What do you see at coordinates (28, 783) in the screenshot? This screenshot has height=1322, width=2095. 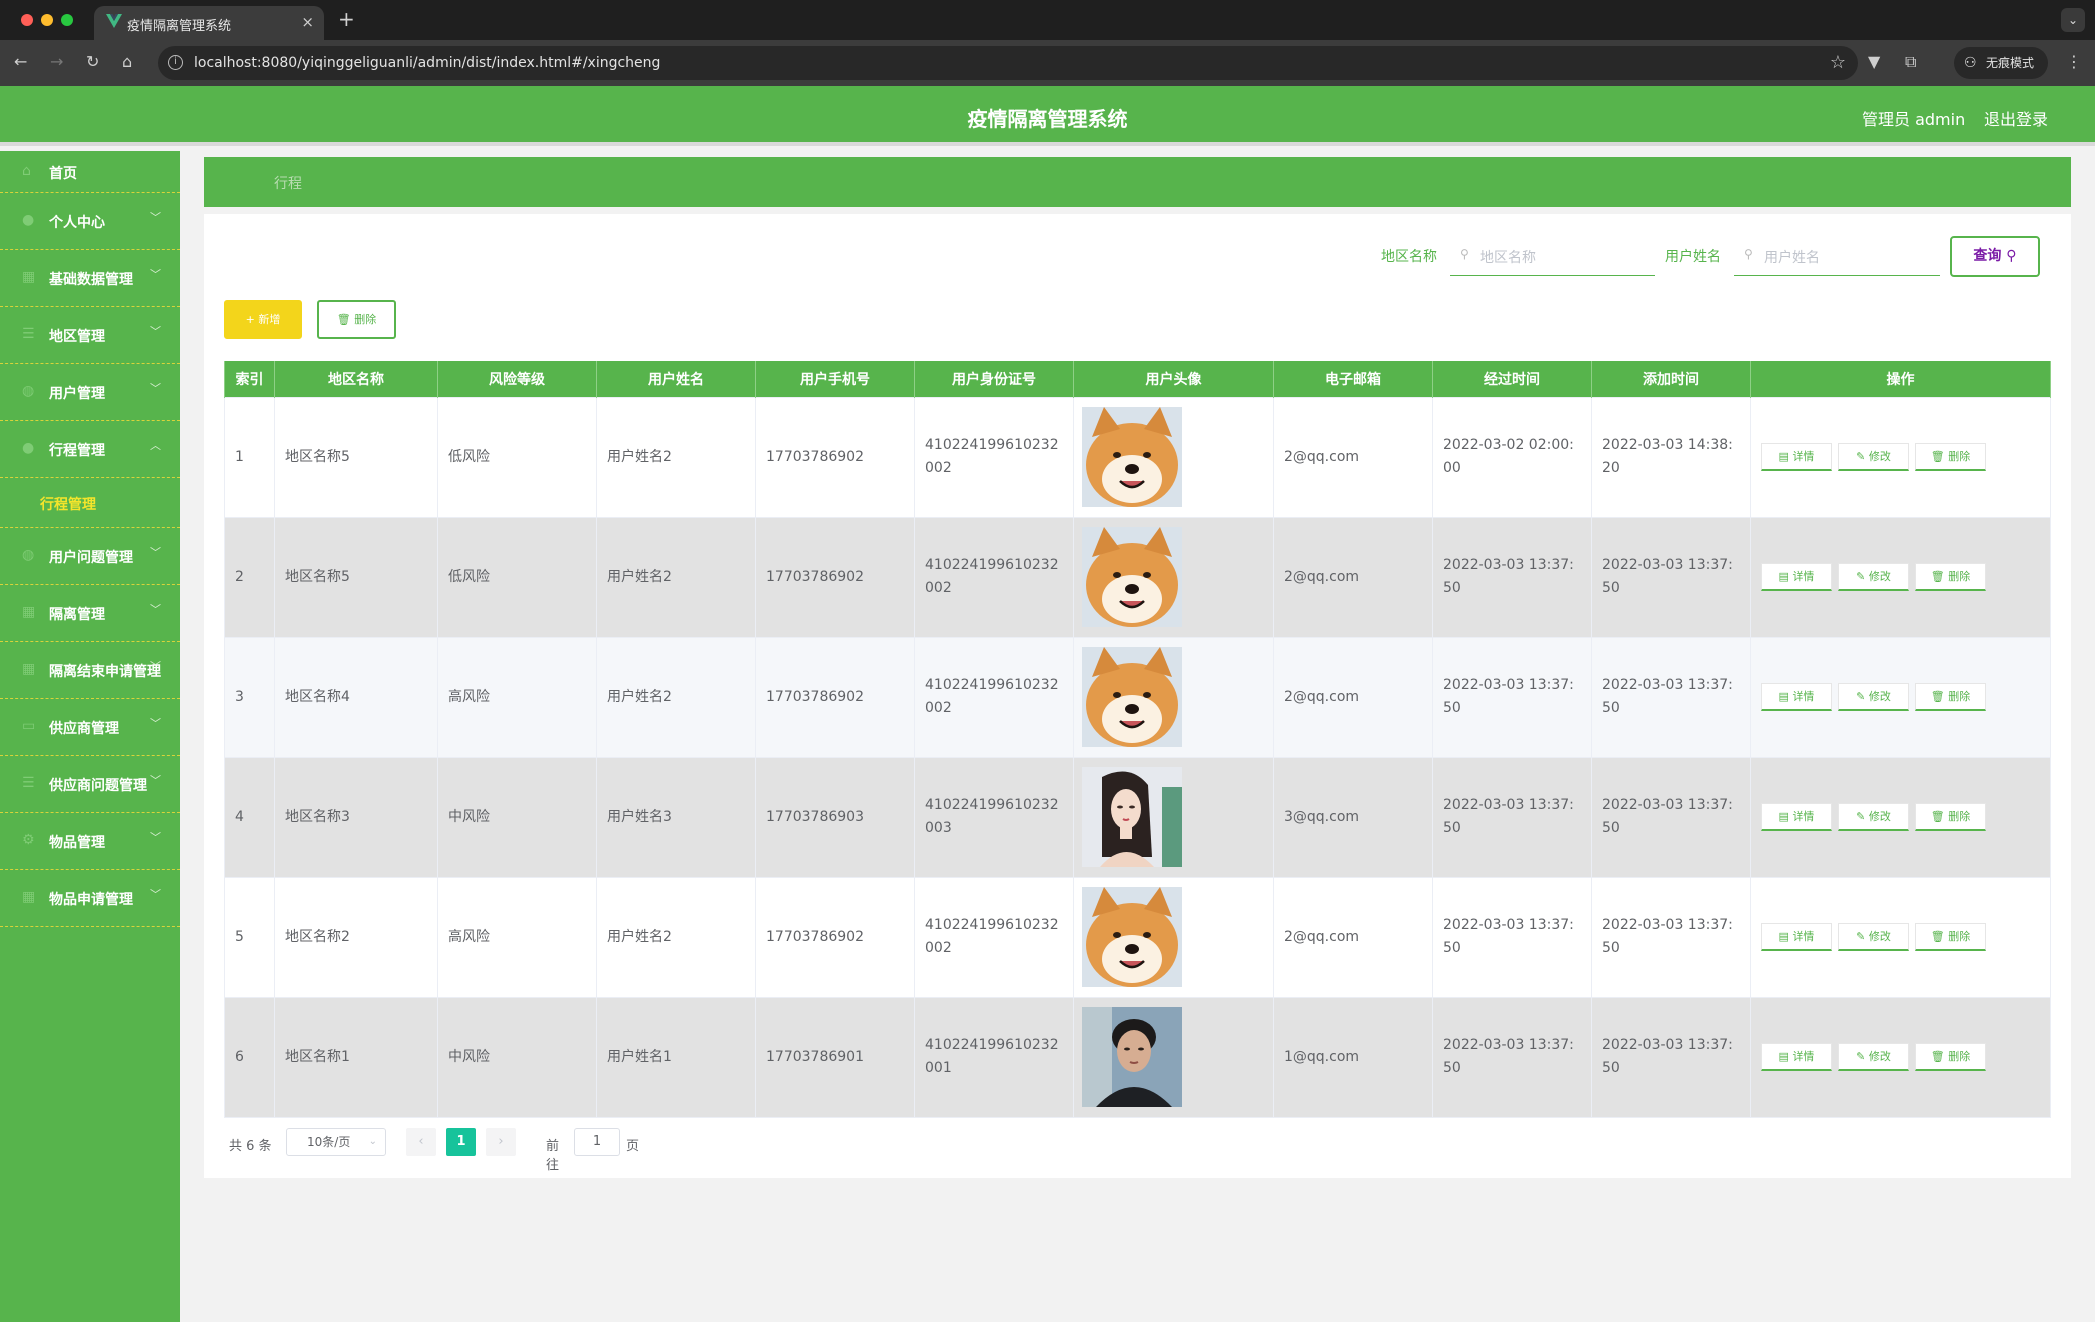 I see `list-icon: ☰` at bounding box center [28, 783].